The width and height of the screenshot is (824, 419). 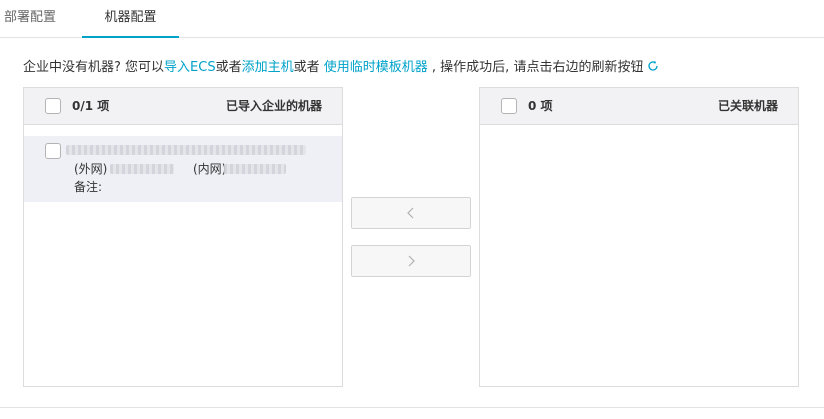 I want to click on source-select-all-checkbox, so click(x=53, y=106).